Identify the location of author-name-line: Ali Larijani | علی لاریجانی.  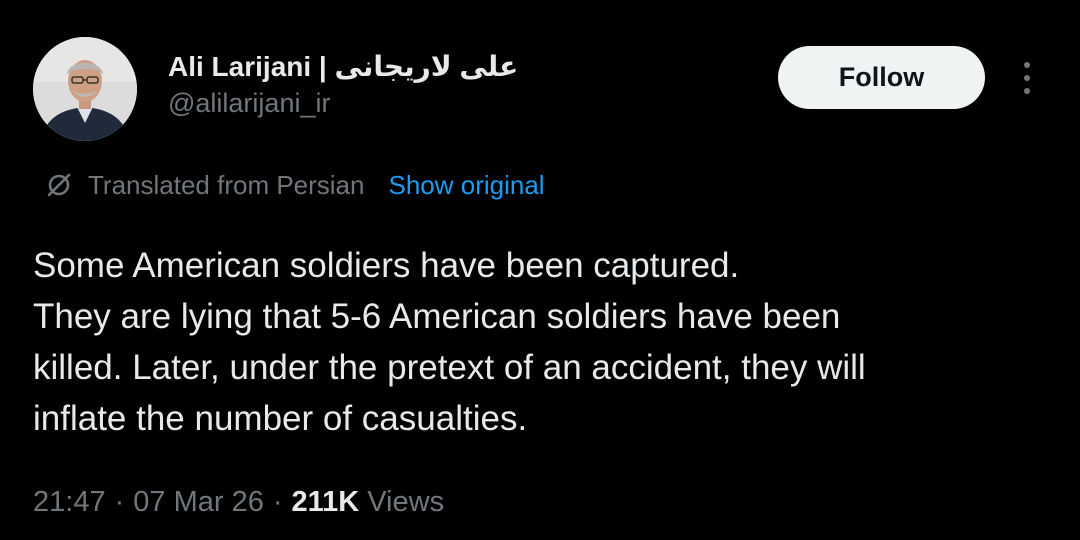
(343, 66).